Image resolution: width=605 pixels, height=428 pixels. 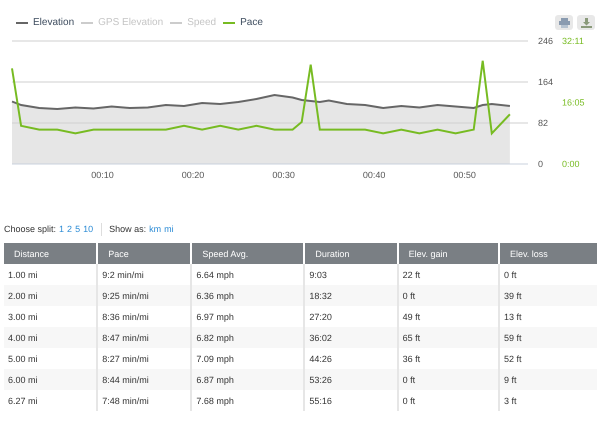 I want to click on split-link: 2, so click(x=69, y=229).